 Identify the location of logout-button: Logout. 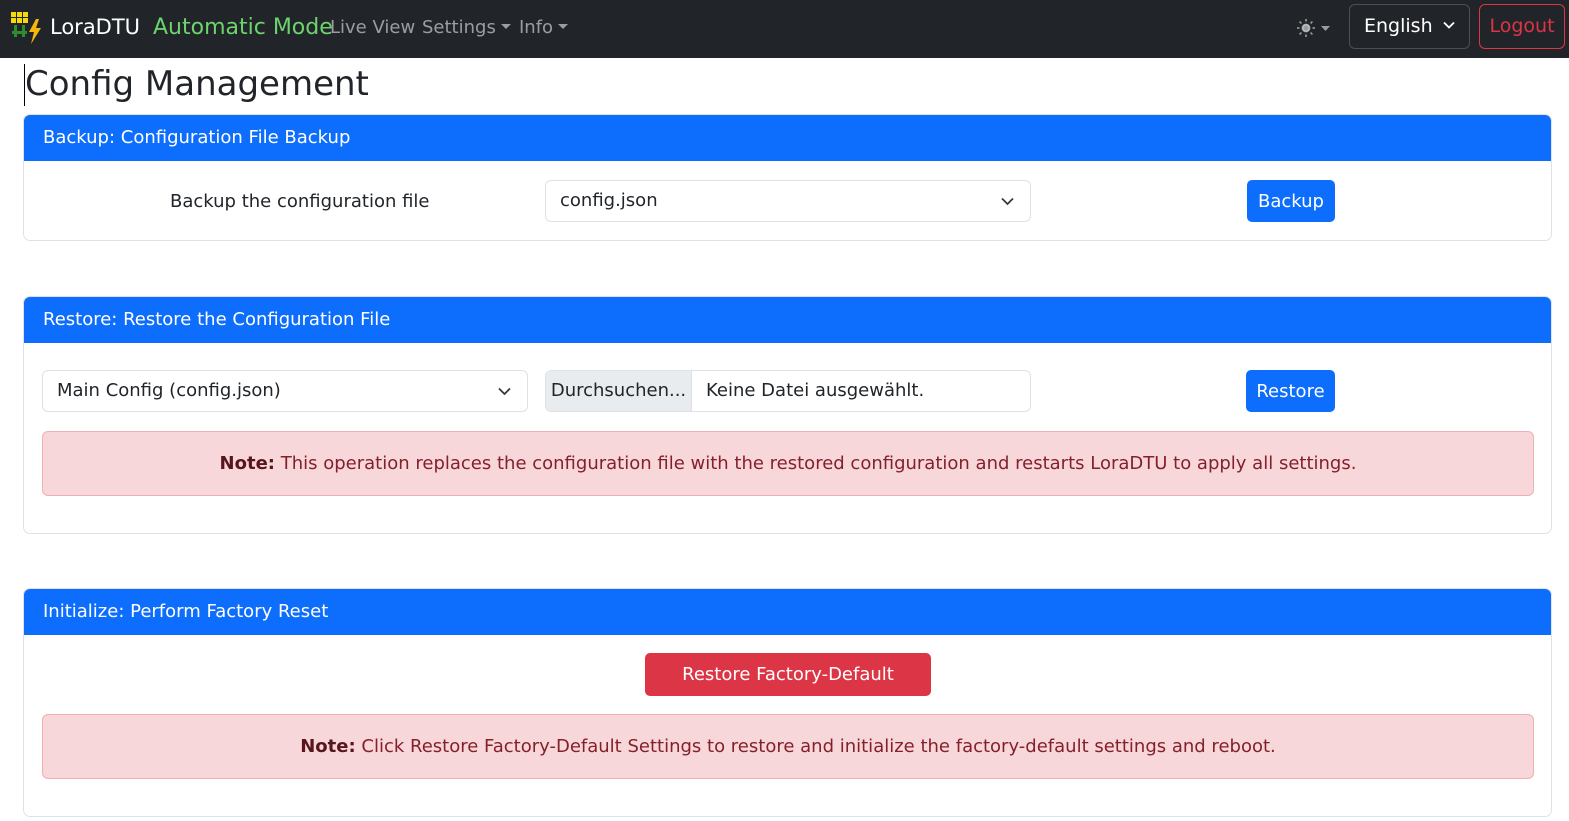
(1522, 26).